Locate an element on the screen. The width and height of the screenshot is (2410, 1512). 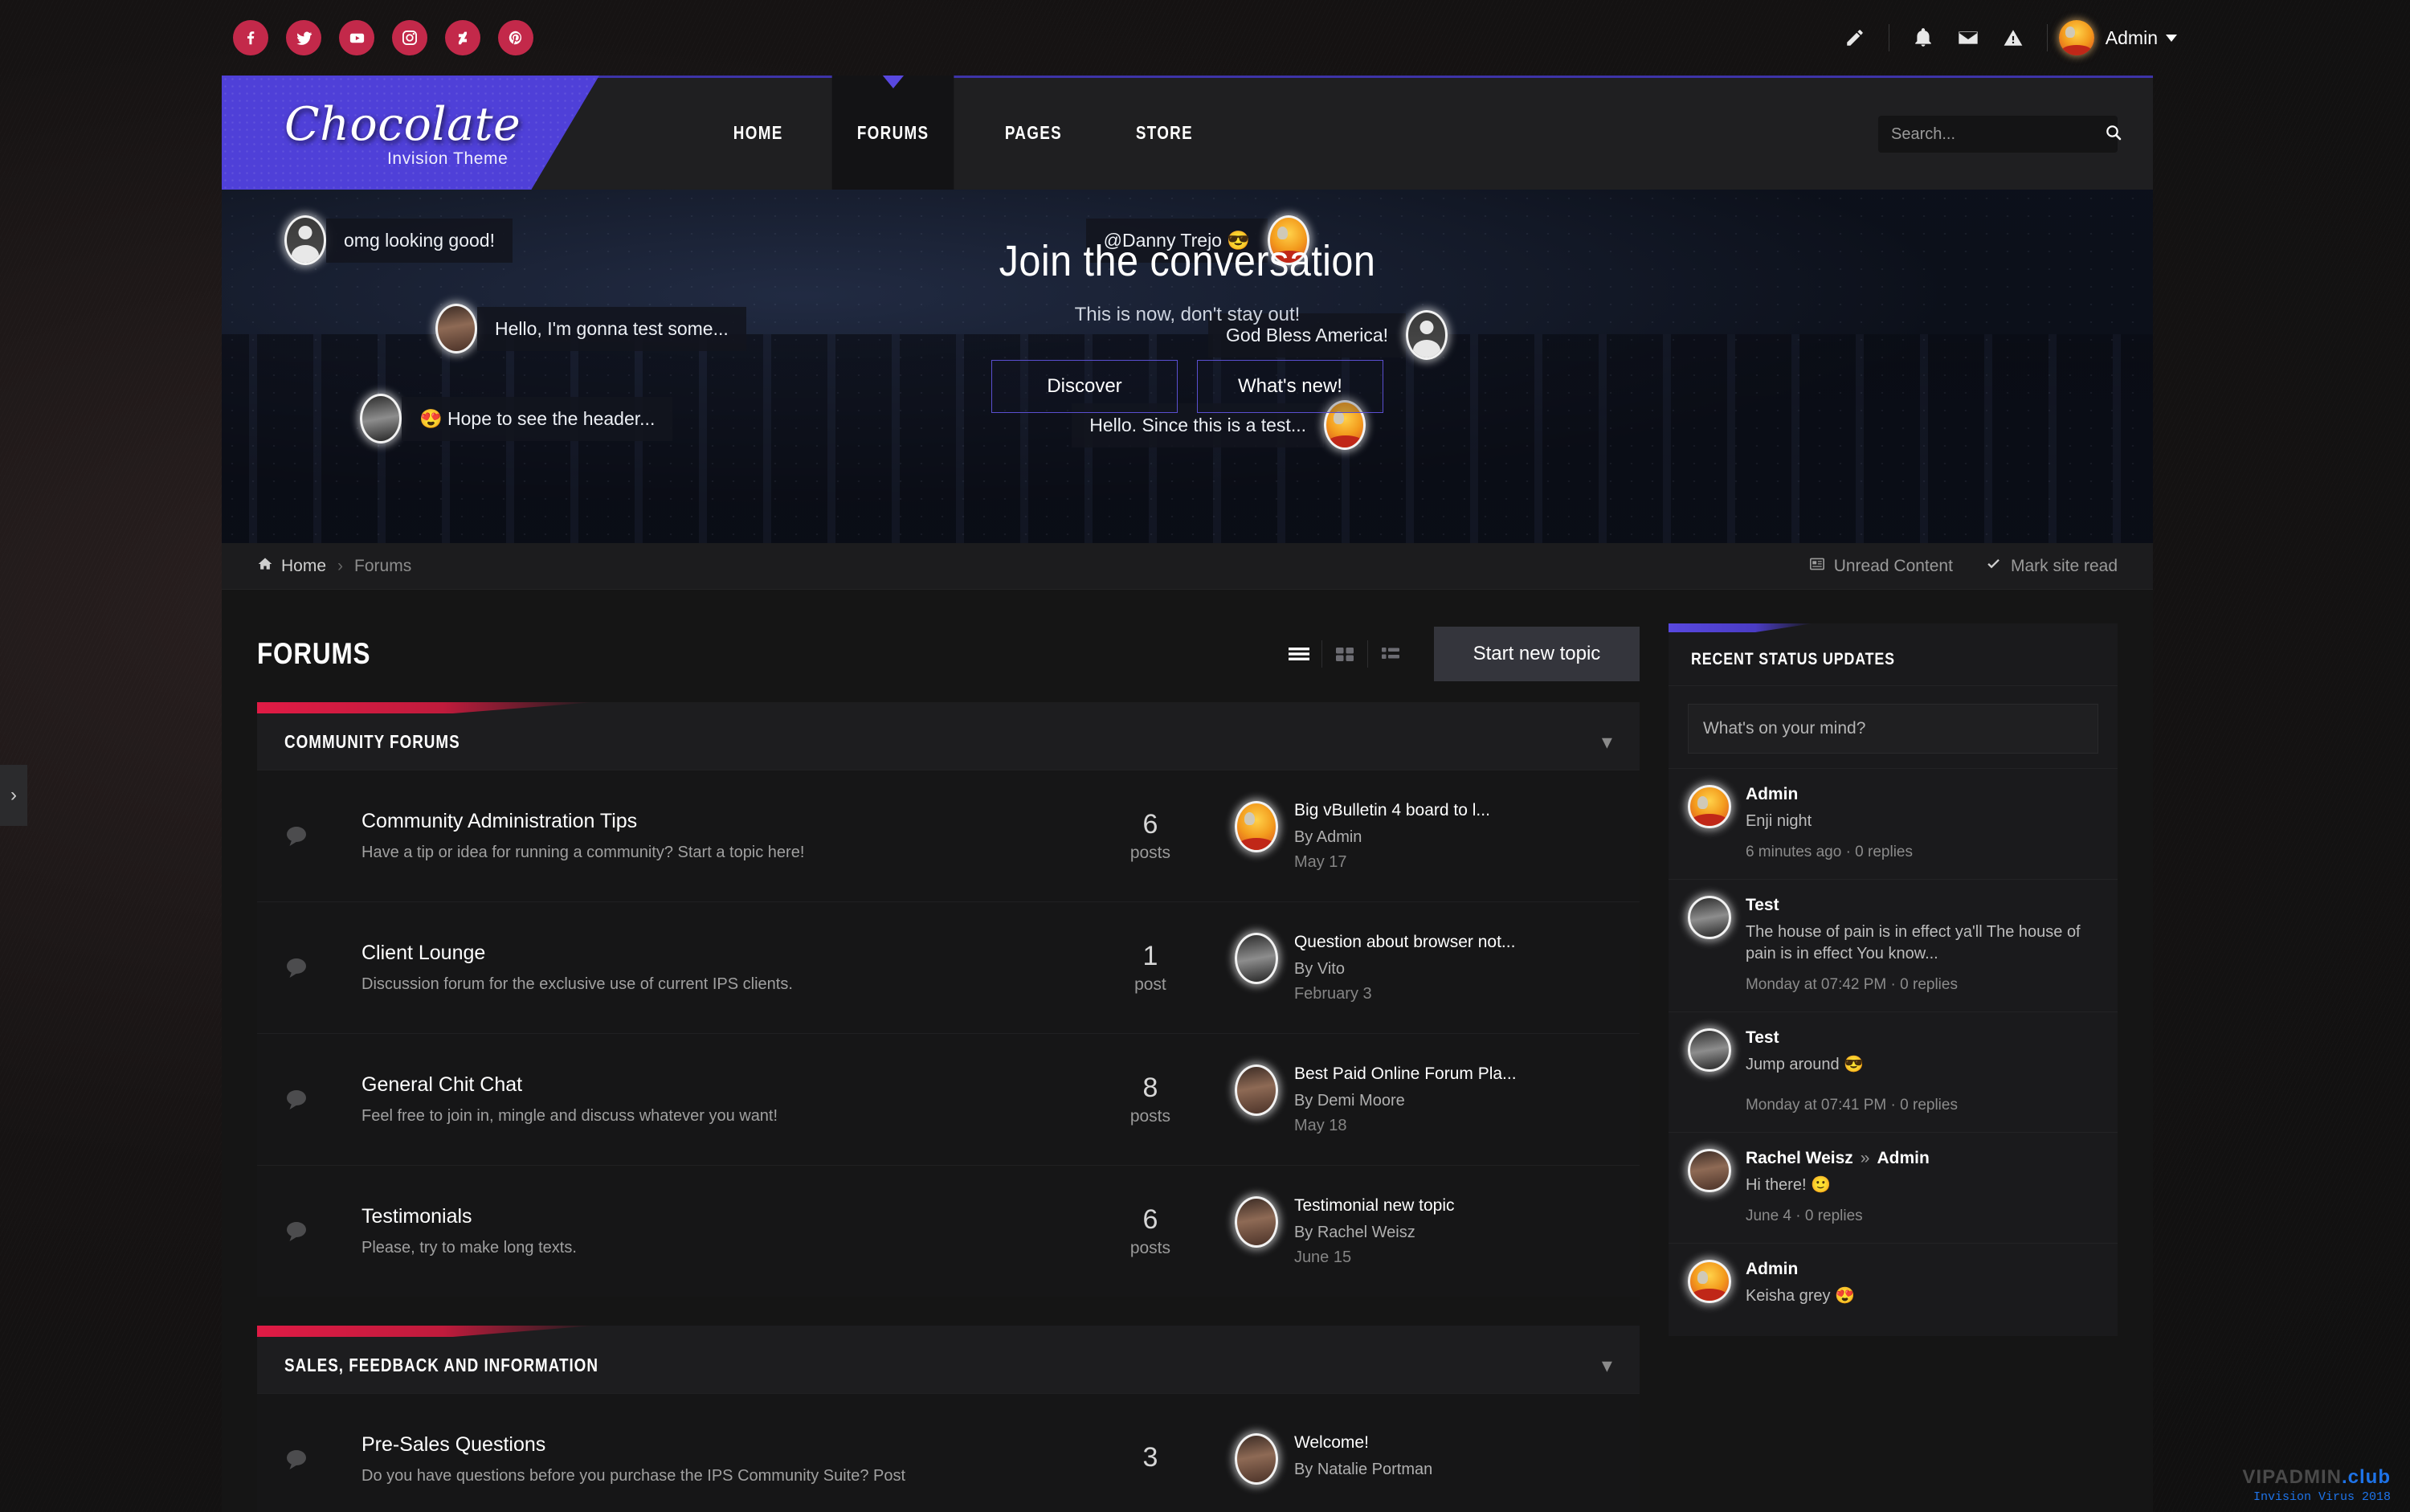
search-input is located at coordinates (1998, 134).